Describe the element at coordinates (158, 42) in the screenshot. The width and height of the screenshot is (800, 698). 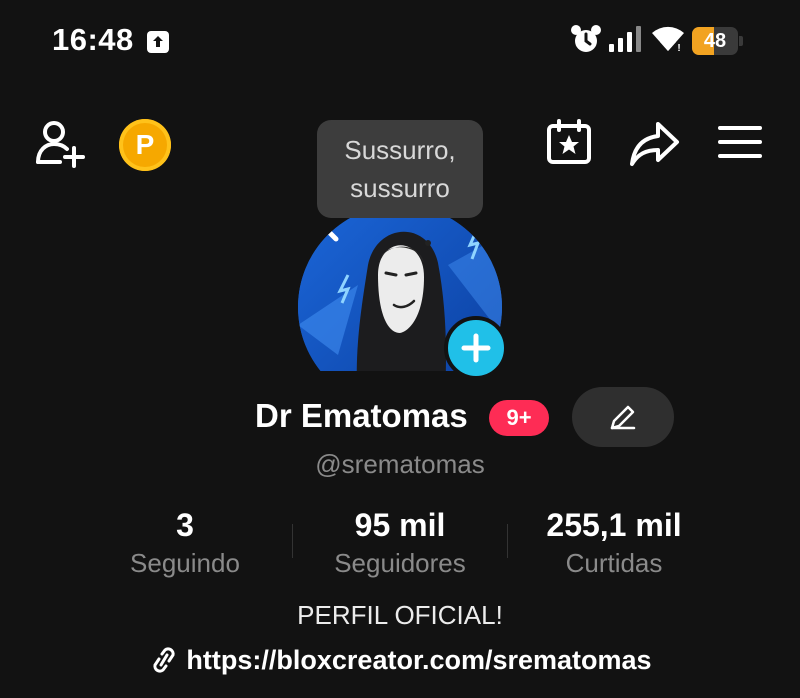
I see `upload-icon` at that location.